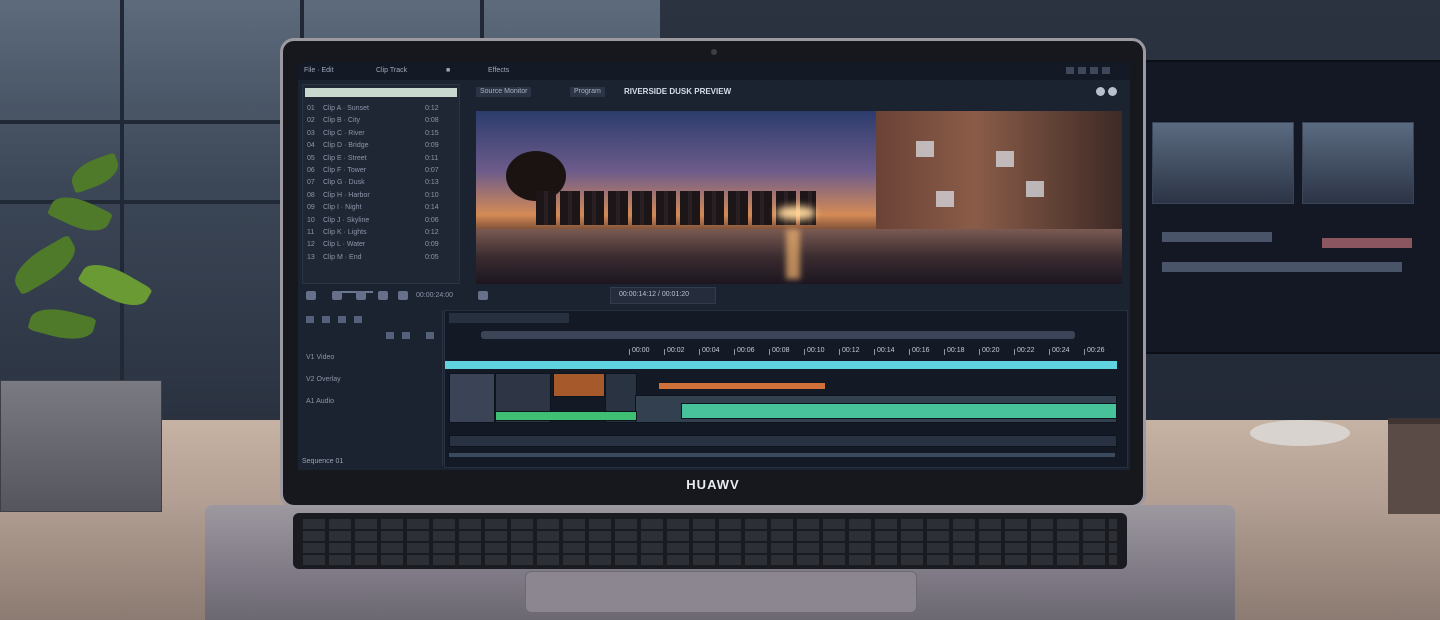 The image size is (1440, 620). Describe the element at coordinates (381, 159) in the screenshot. I see `media-list-item: 05 Clip E · Street 0:11` at that location.